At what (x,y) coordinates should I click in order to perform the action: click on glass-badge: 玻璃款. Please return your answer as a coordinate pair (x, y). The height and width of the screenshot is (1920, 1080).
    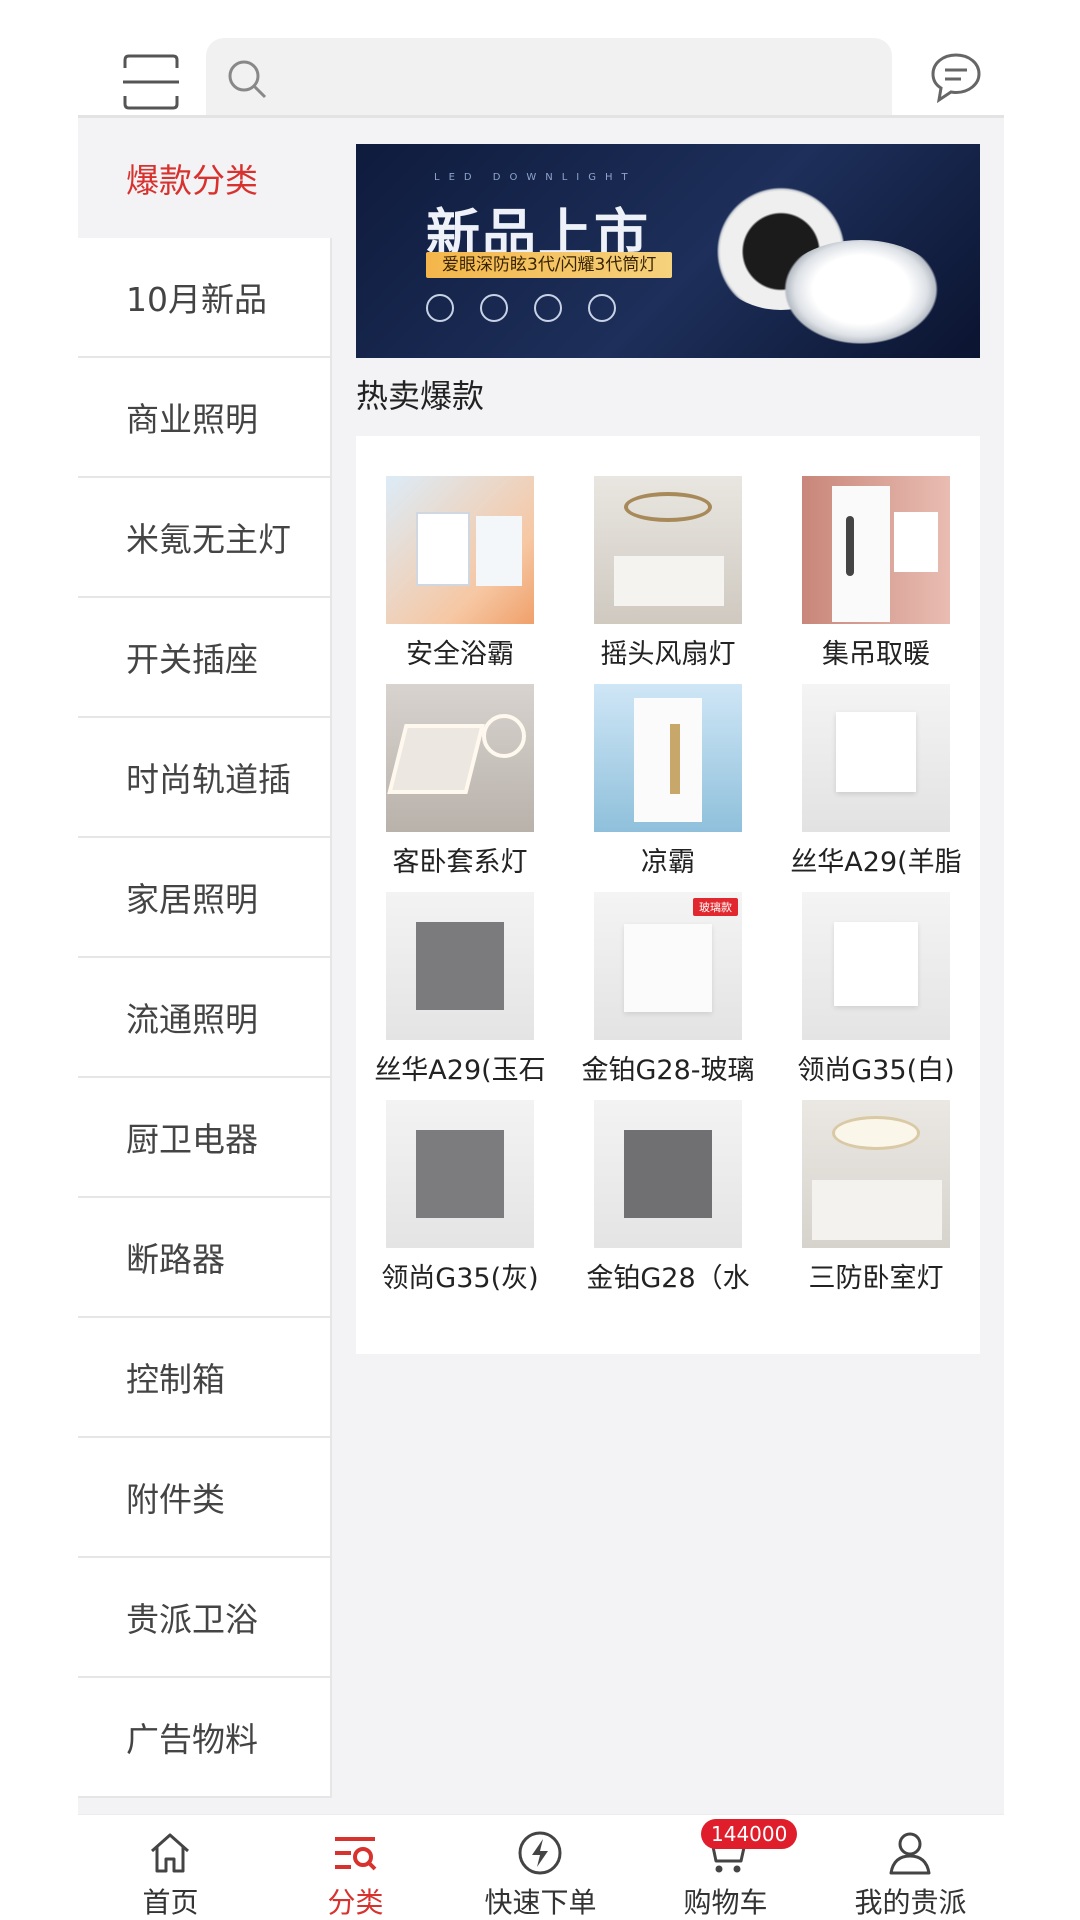
    Looking at the image, I should click on (715, 907).